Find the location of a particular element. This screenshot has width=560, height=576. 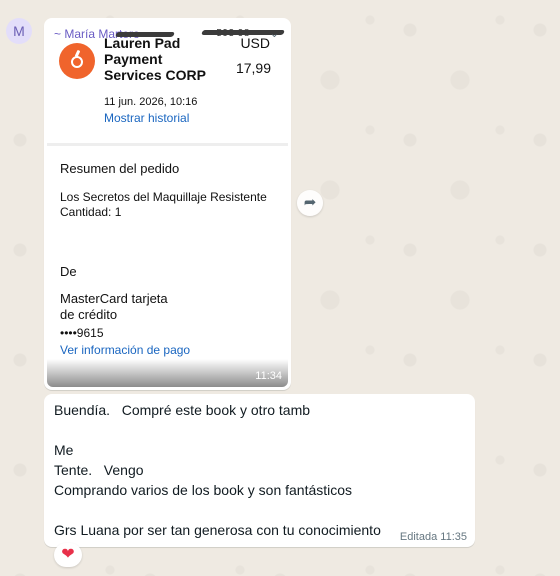

redaction-scribble is located at coordinates (145, 34).